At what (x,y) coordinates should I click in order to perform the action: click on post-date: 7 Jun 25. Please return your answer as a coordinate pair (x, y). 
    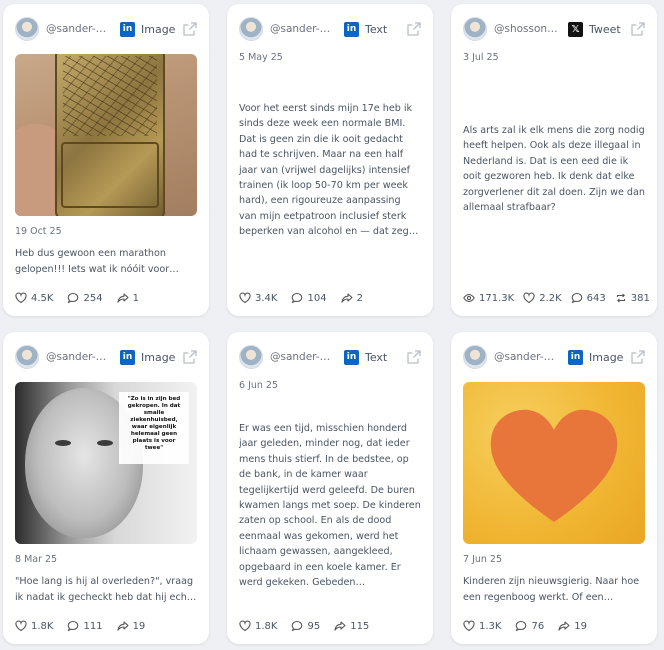
    Looking at the image, I should click on (483, 559).